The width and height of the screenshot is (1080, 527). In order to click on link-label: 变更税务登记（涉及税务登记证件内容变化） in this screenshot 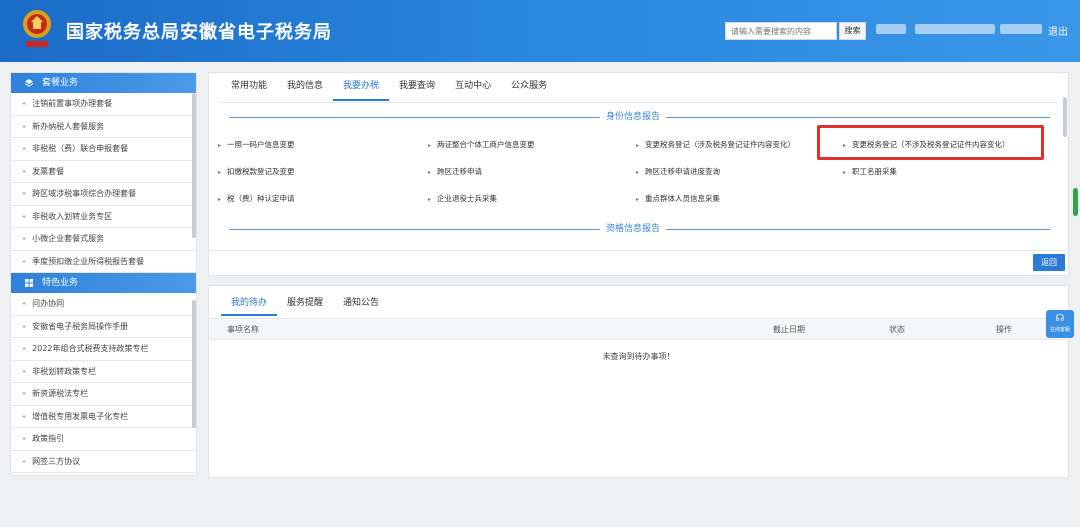, I will do `click(720, 144)`.